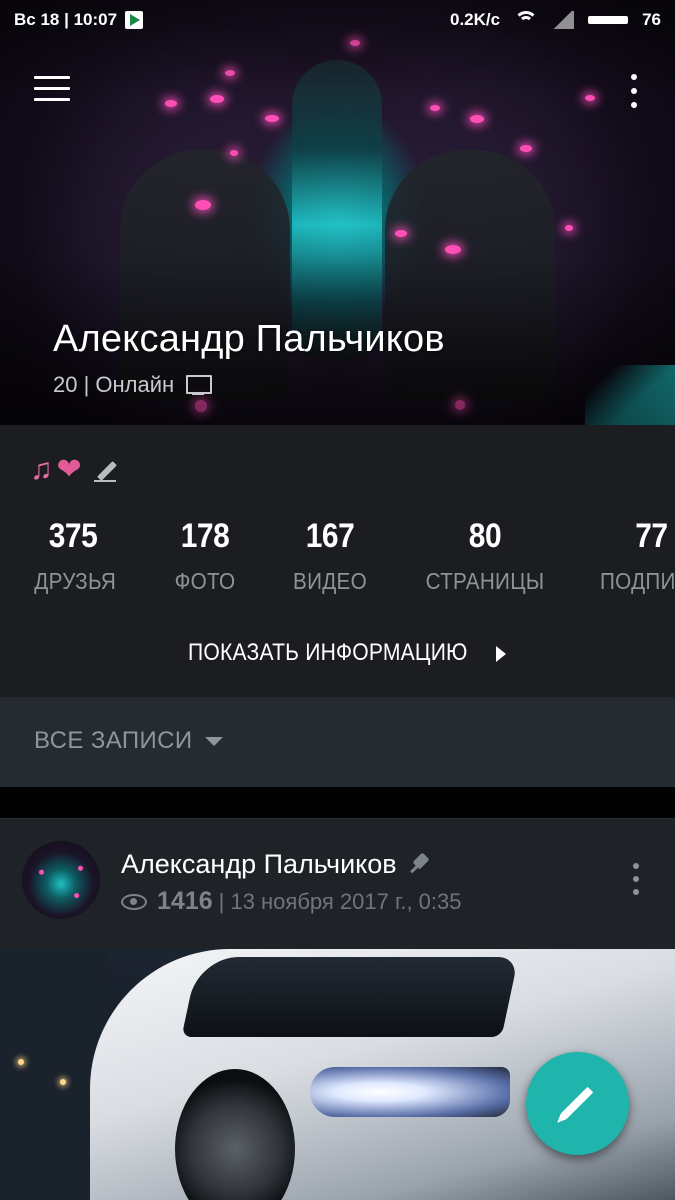 Image resolution: width=675 pixels, height=1200 pixels. Describe the element at coordinates (75, 581) in the screenshot. I see `counter-label: ДРУЗЬЯ` at that location.